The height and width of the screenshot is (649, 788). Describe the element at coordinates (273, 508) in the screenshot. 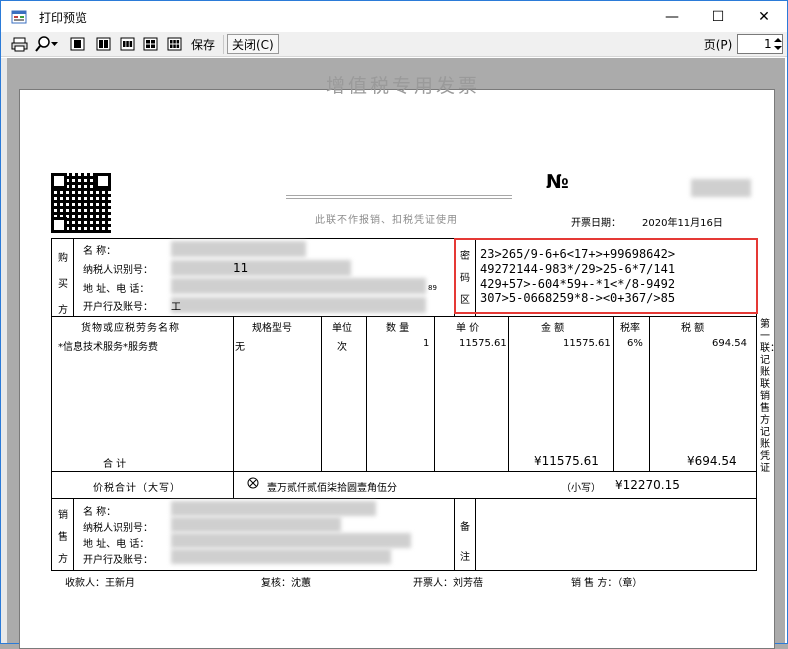

I see `redacted-seller-name` at that location.